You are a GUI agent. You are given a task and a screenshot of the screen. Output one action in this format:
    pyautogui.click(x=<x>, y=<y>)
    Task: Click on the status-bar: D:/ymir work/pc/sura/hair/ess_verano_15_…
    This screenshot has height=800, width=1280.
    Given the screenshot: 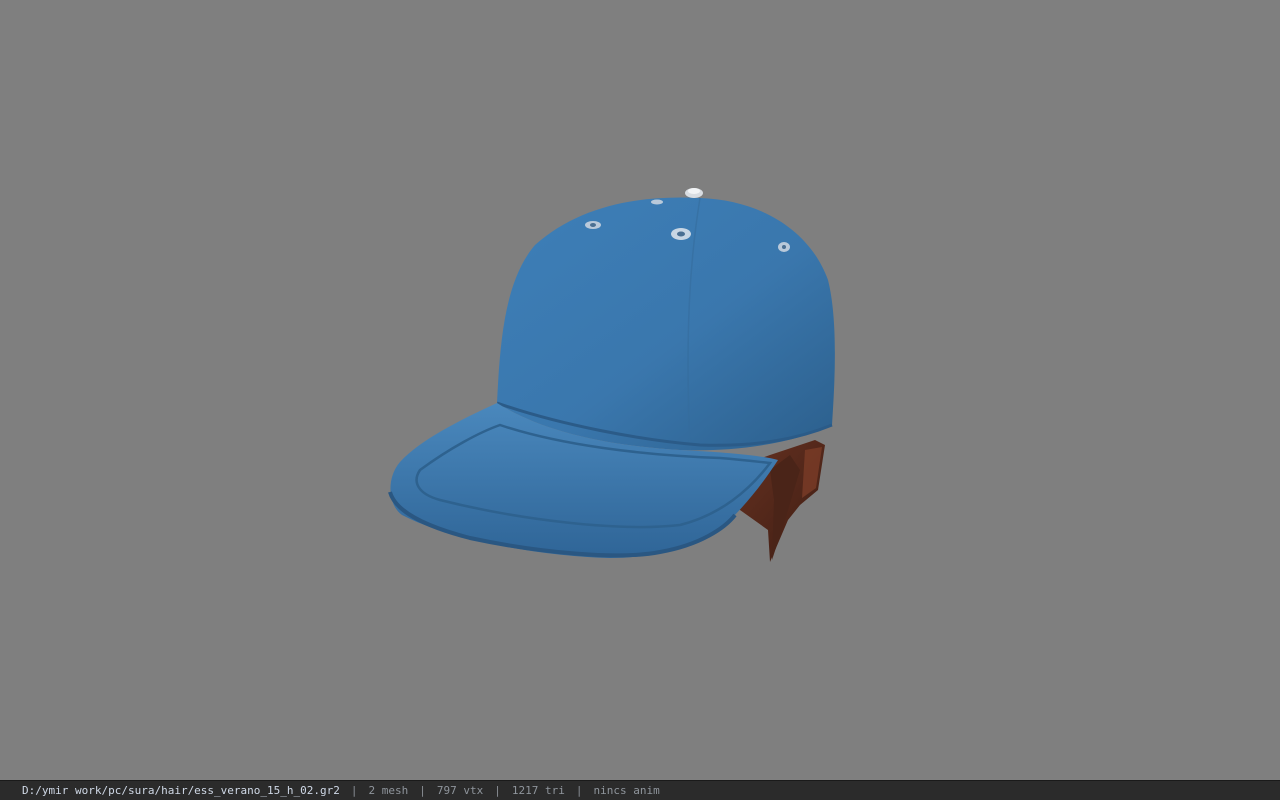 What is the action you would take?
    pyautogui.click(x=640, y=790)
    